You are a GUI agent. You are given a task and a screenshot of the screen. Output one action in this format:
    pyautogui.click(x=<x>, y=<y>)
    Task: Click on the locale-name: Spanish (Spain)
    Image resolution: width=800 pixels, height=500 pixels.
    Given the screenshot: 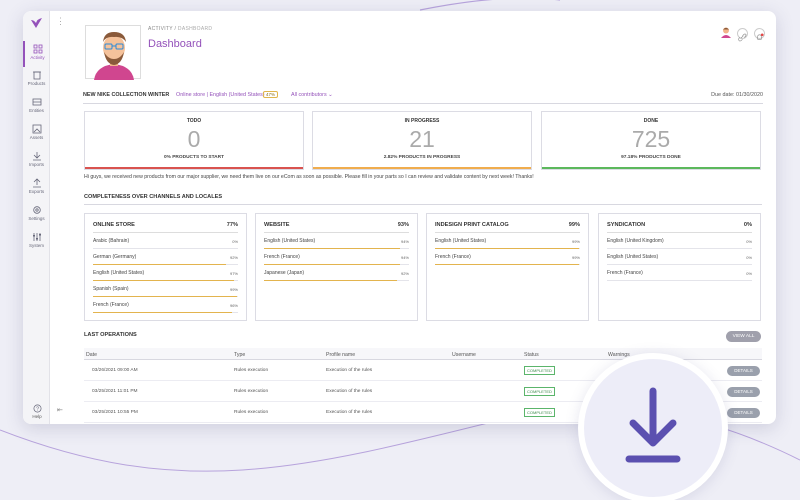 What is the action you would take?
    pyautogui.click(x=111, y=289)
    